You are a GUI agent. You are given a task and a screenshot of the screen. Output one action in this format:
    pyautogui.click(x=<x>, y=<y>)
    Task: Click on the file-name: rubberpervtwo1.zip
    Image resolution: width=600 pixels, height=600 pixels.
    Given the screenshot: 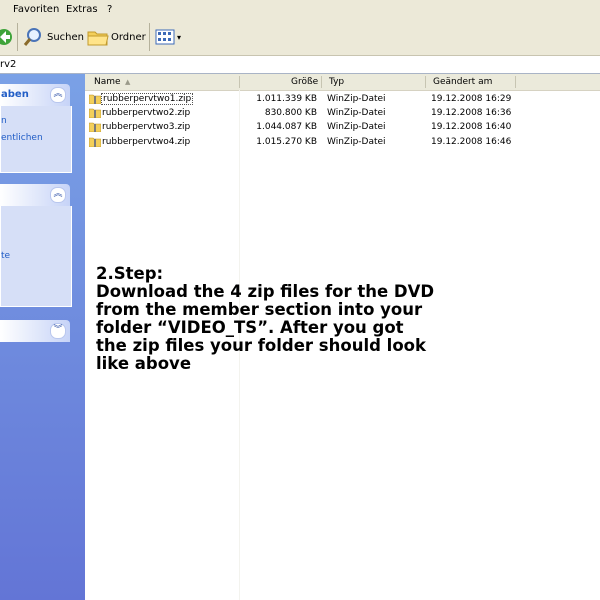 What is the action you would take?
    pyautogui.click(x=147, y=99)
    